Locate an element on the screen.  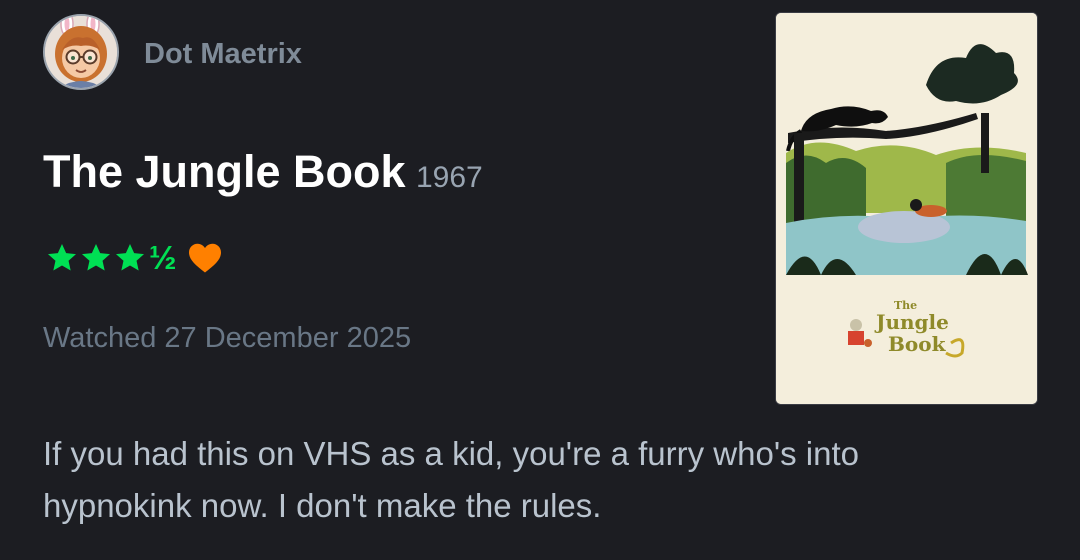
avatar-illustration is located at coordinates (81, 52).